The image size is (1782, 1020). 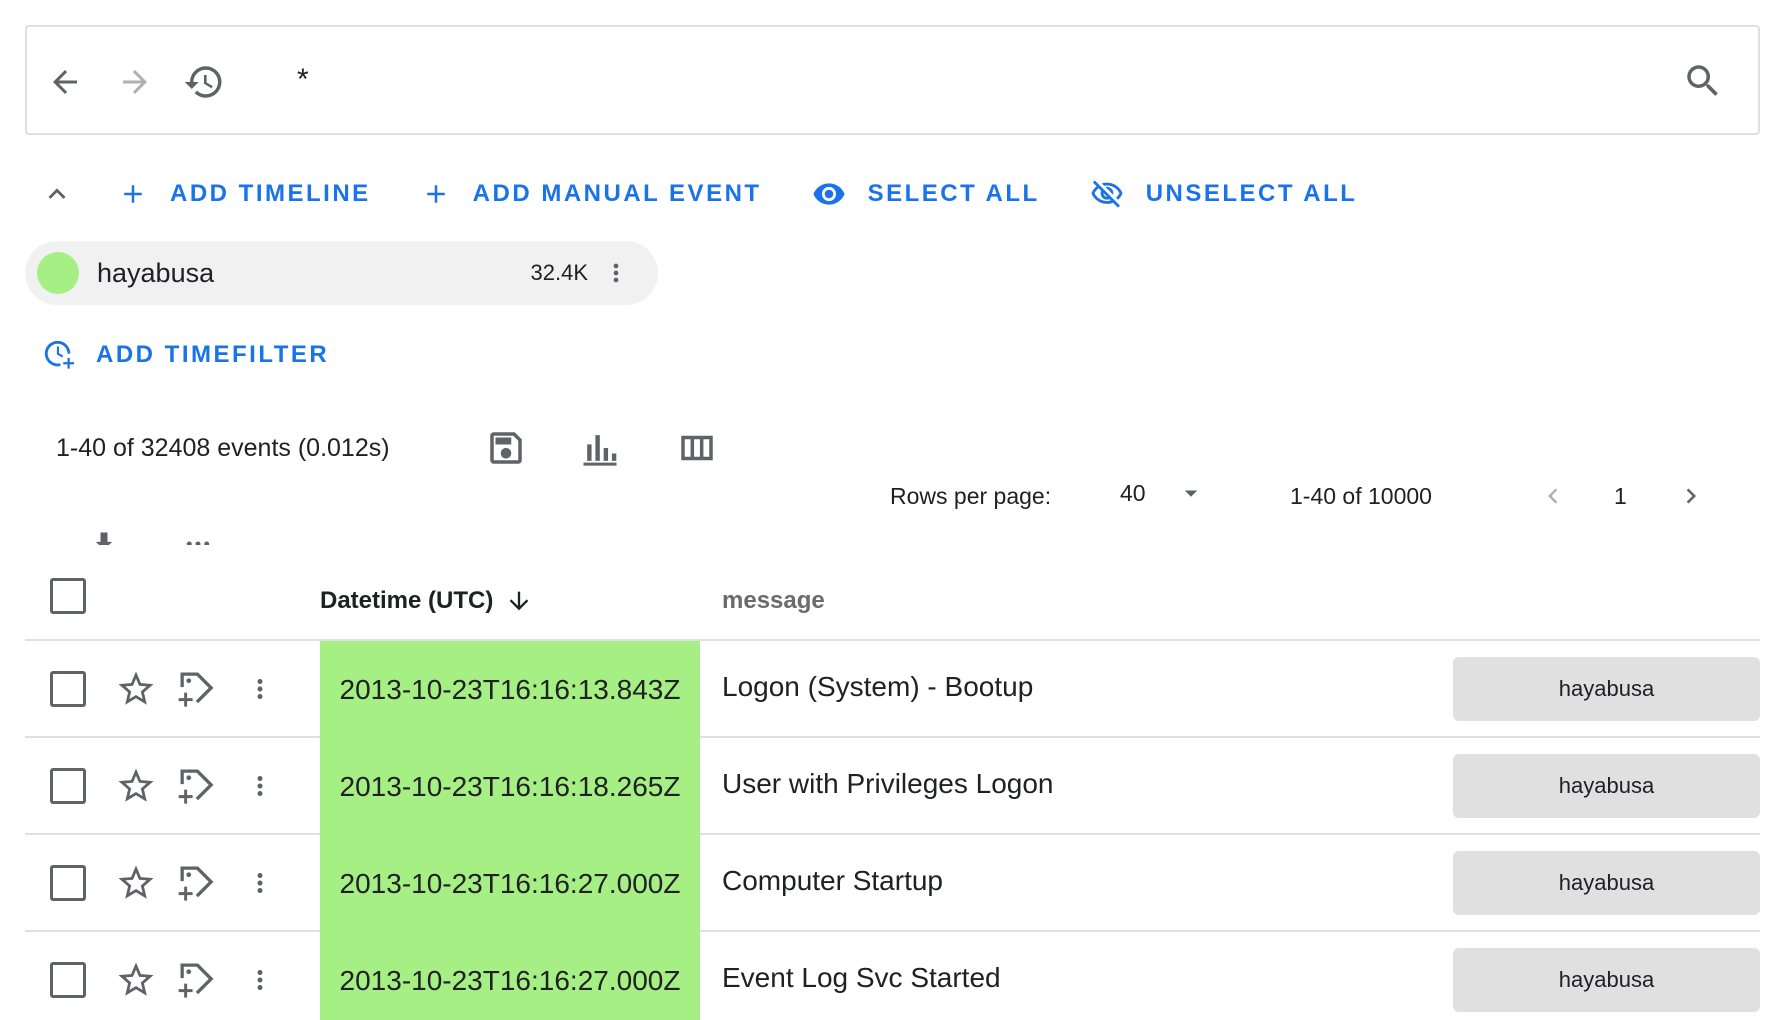 What do you see at coordinates (1691, 498) in the screenshot?
I see `chevron-right-icon` at bounding box center [1691, 498].